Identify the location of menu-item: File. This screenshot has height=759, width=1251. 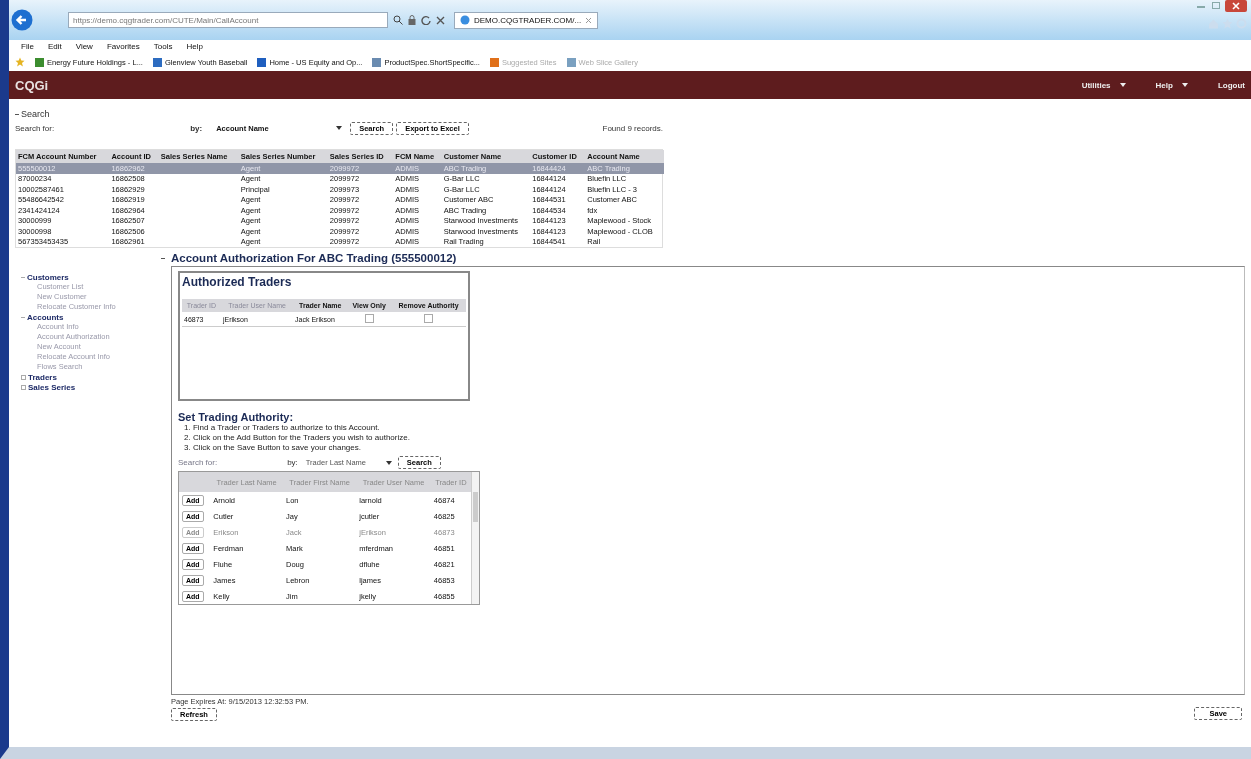
(27, 46).